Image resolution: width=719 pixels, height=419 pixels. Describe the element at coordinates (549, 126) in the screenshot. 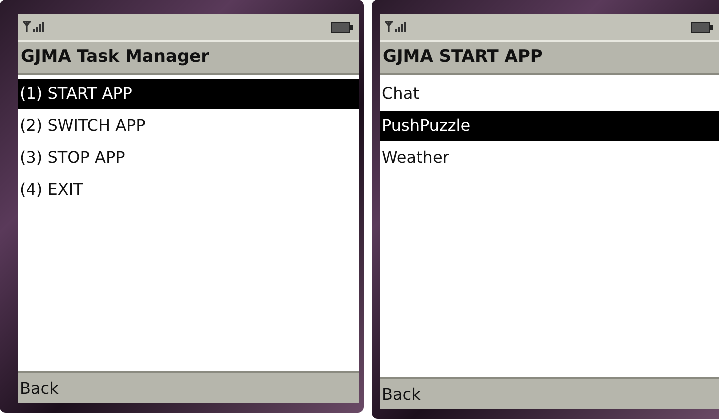

I see `menu-item: PushPuzzle` at that location.